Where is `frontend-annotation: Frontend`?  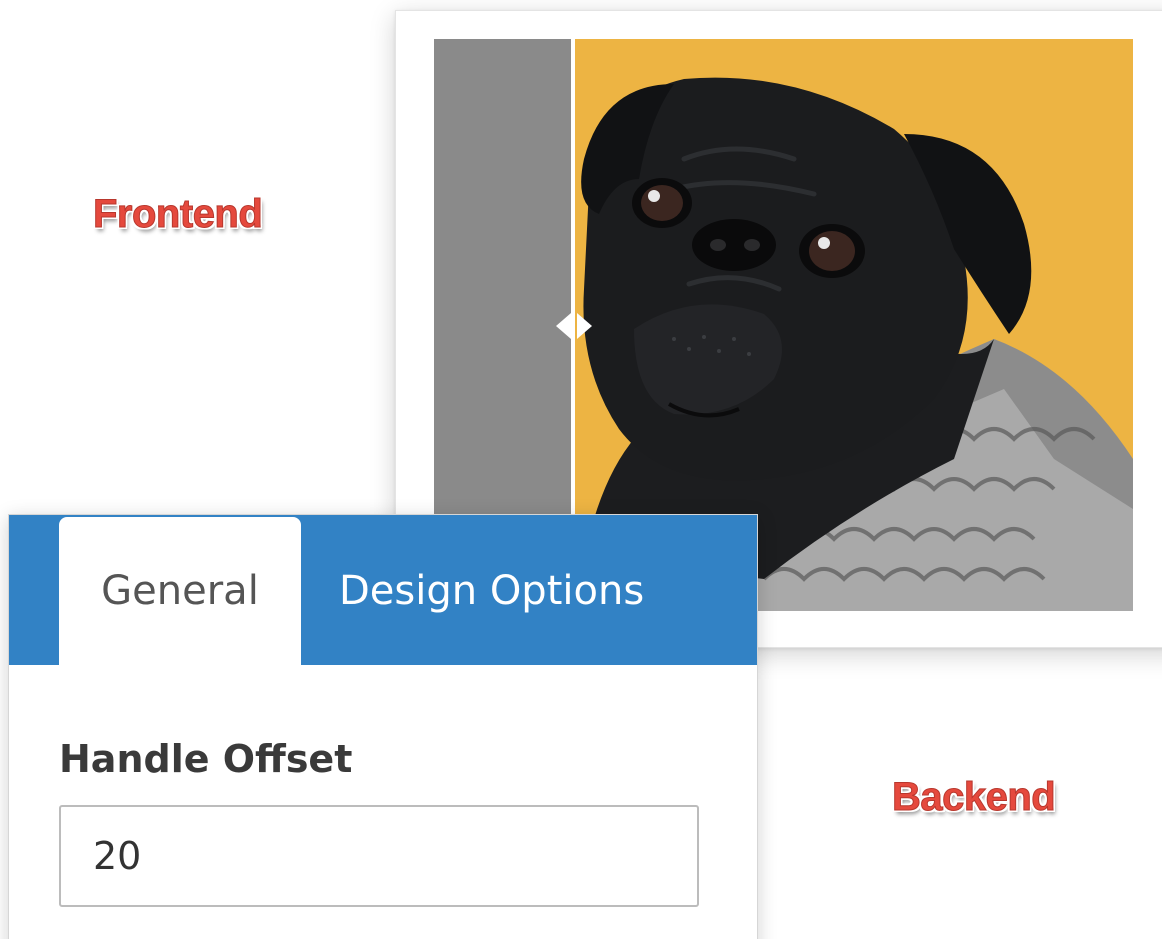
frontend-annotation: Frontend is located at coordinates (177, 214).